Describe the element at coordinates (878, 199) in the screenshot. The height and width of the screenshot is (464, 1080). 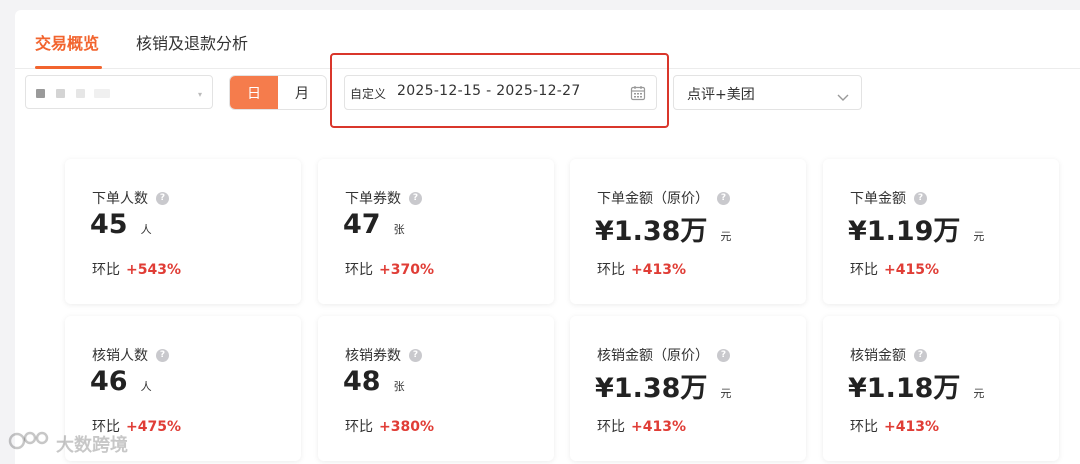
I see `metric-label-text: 下单金额` at that location.